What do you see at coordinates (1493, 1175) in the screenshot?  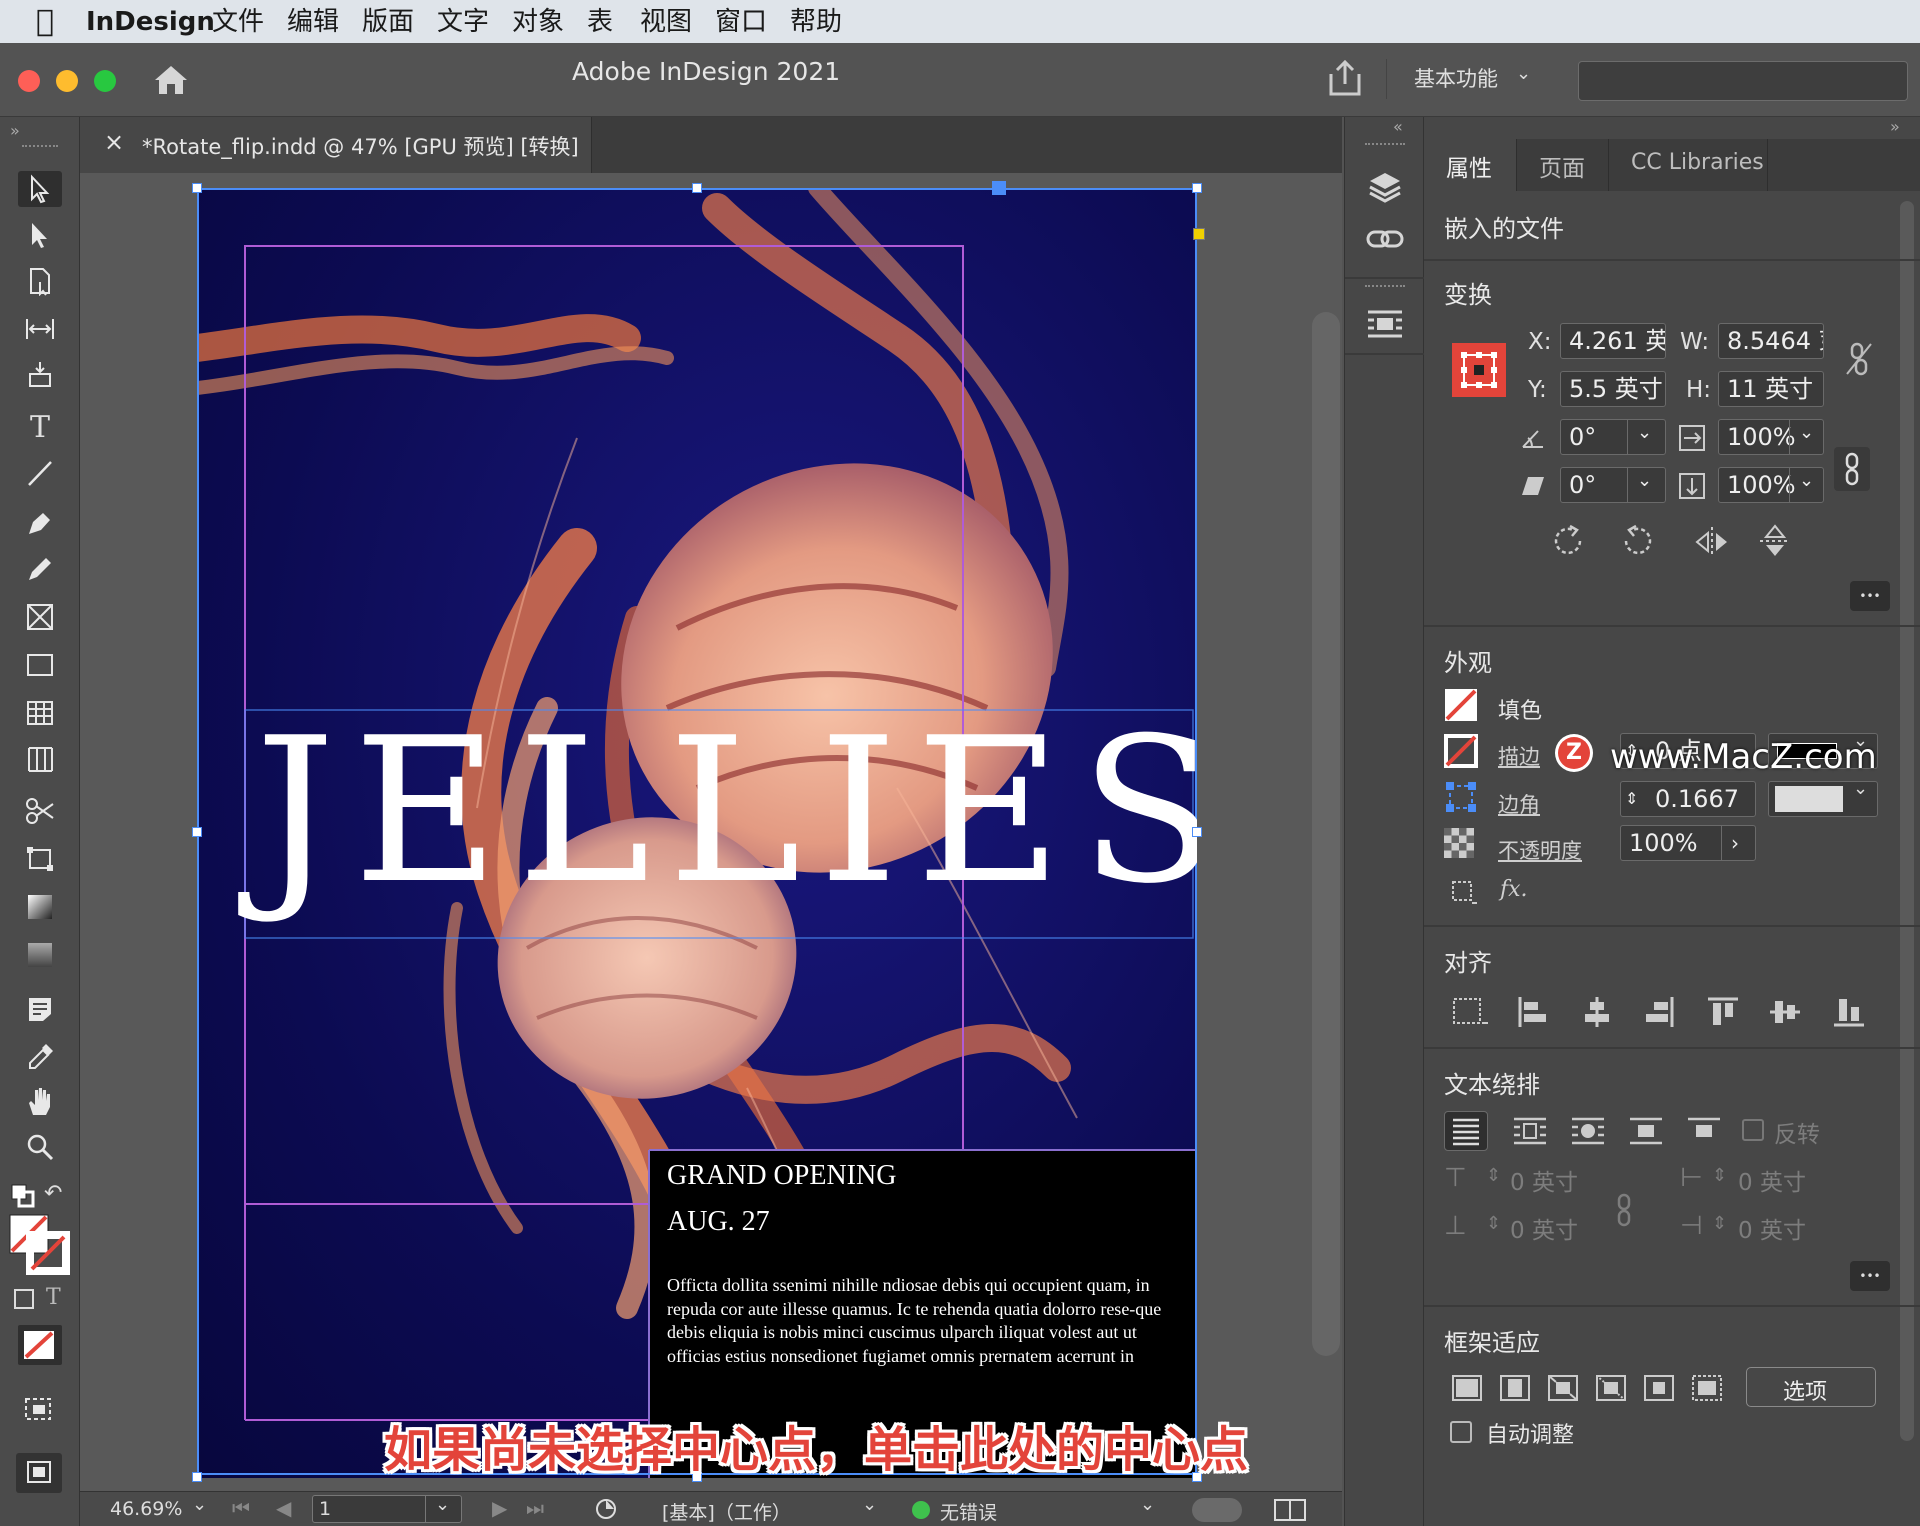 I see `top-offset-stepper-icon: ⇕` at bounding box center [1493, 1175].